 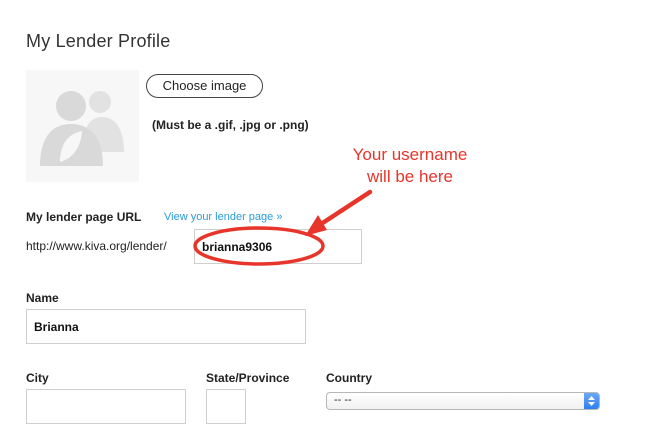 What do you see at coordinates (37, 378) in the screenshot?
I see `city-label: City` at bounding box center [37, 378].